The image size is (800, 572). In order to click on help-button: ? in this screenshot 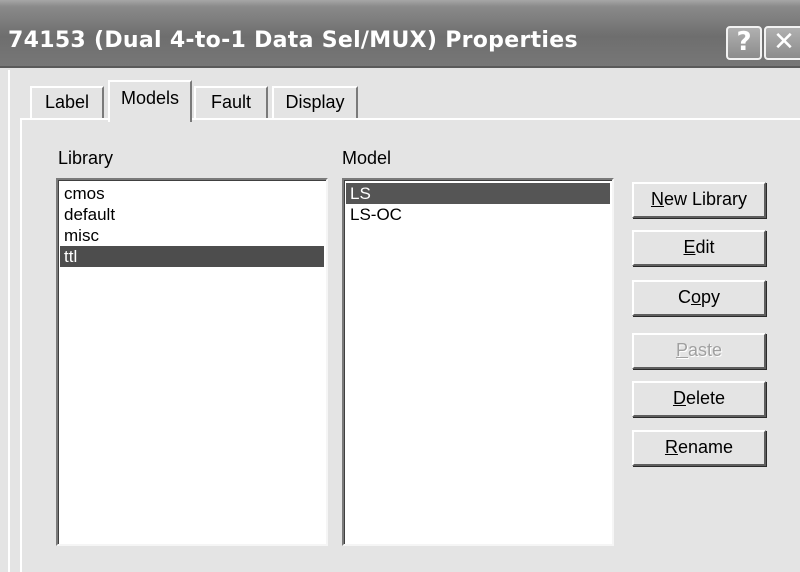, I will do `click(744, 43)`.